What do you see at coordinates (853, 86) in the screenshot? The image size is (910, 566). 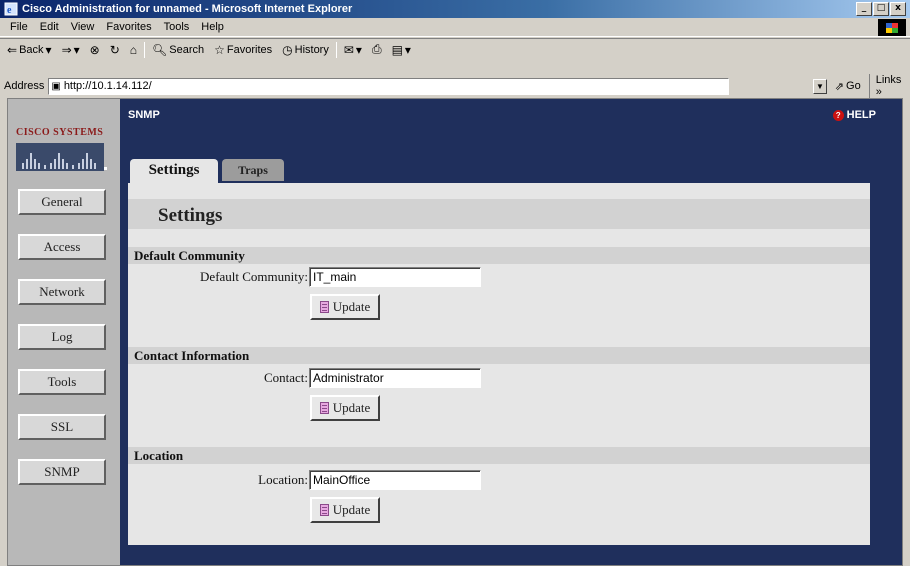 I see `go-label: Go` at bounding box center [853, 86].